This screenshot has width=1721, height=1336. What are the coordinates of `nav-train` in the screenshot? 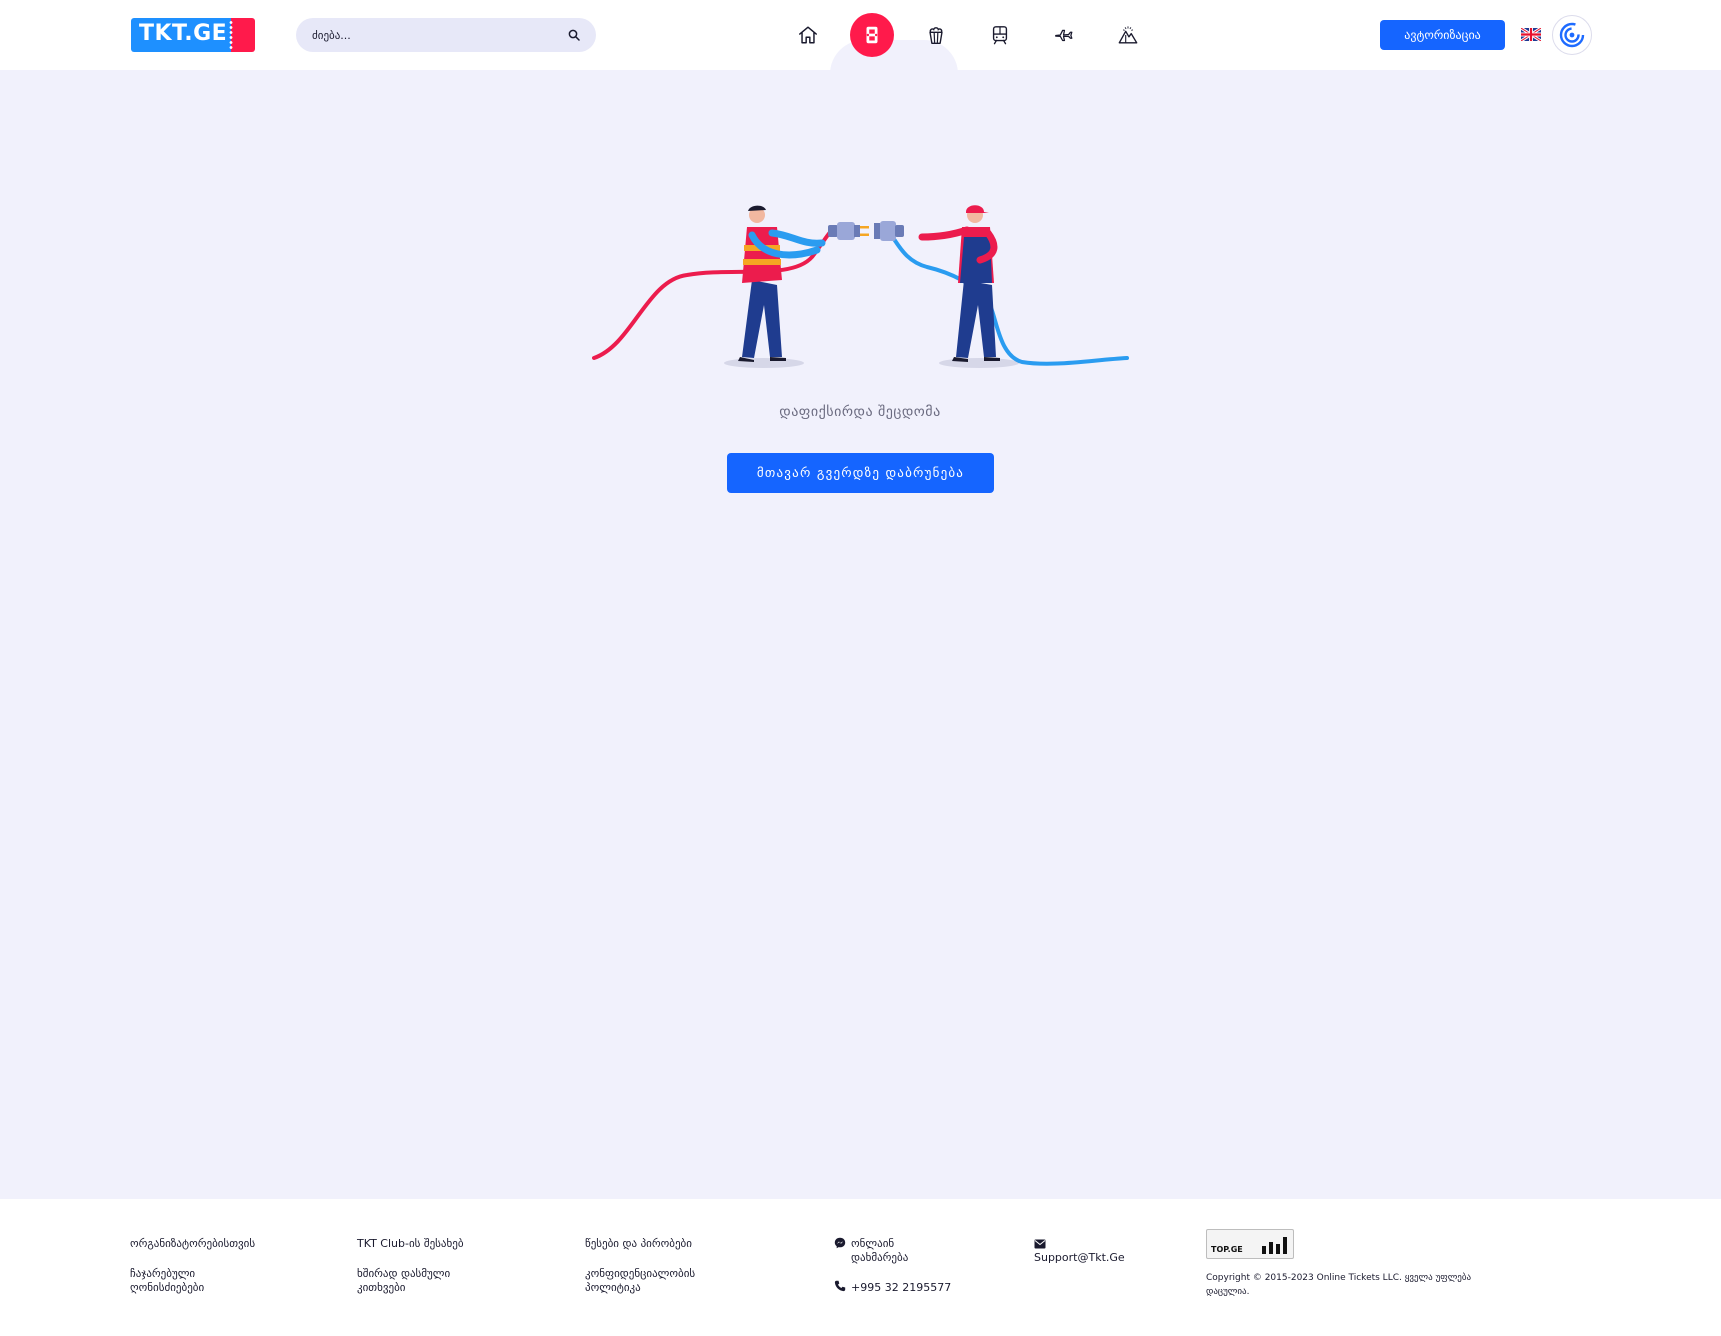 It's located at (1000, 35).